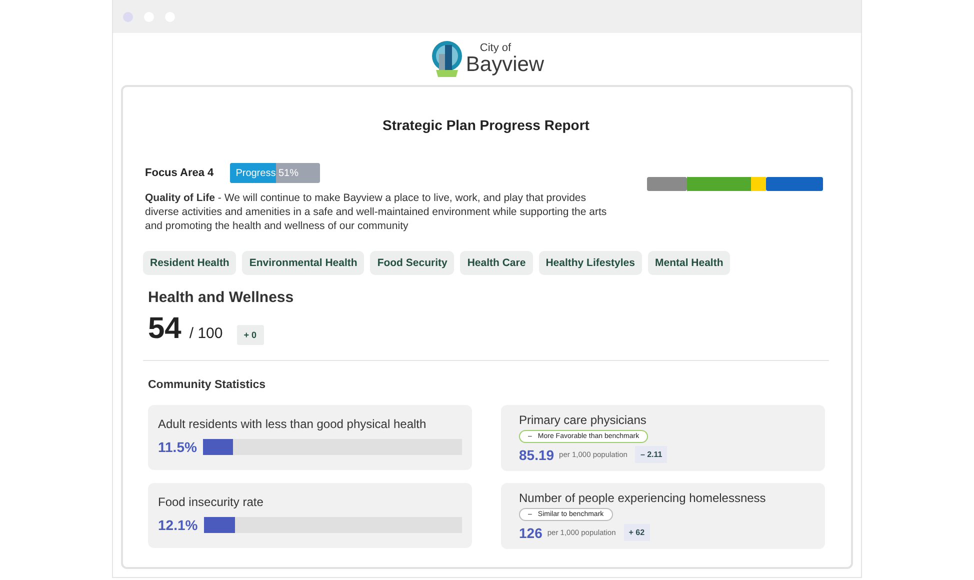 This screenshot has width=974, height=580. I want to click on logo-subtitle: City of, so click(496, 48).